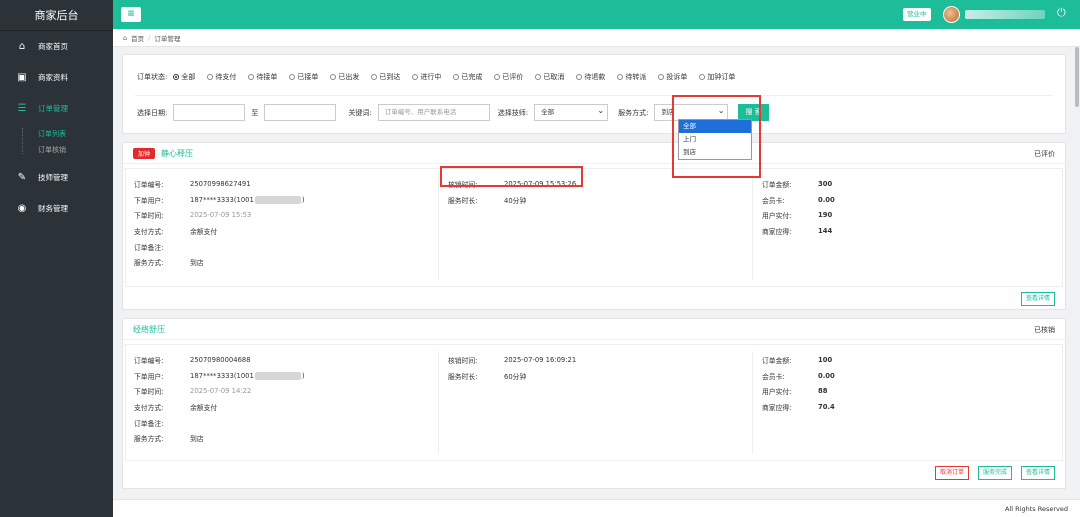  Describe the element at coordinates (22, 208) in the screenshot. I see `finance-icon: ◉` at that location.